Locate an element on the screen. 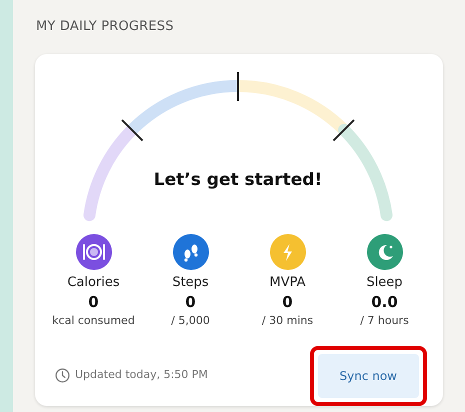 This screenshot has height=412, width=465. metric-label: Calories is located at coordinates (93, 283).